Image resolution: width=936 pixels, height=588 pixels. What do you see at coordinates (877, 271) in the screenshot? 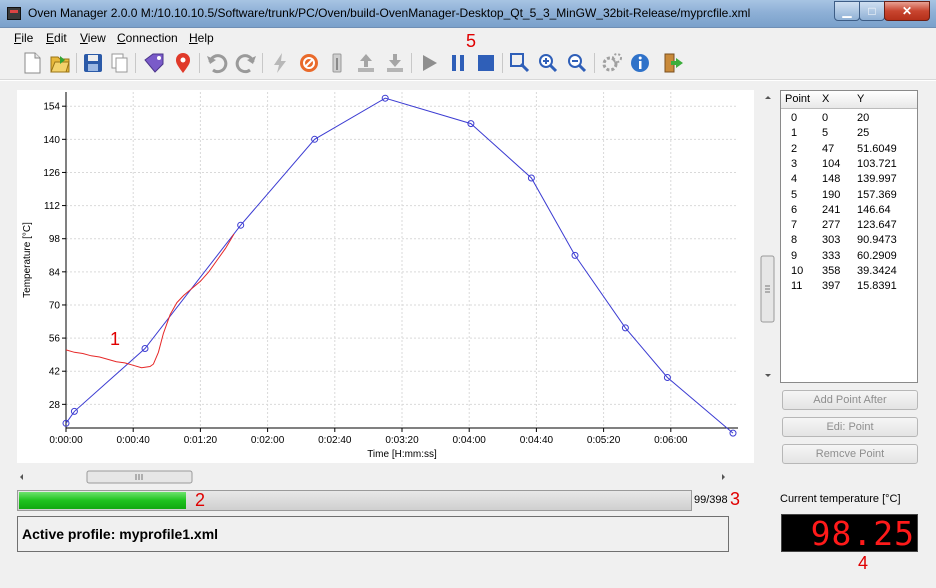
I see `table-cell: 39.3424` at bounding box center [877, 271].